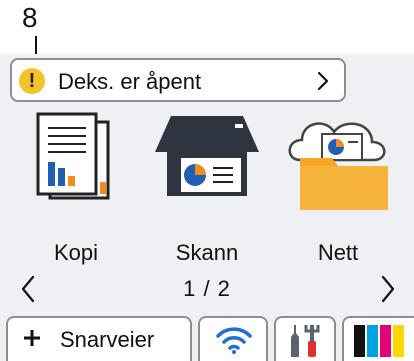 This screenshot has height=361, width=414. Describe the element at coordinates (76, 252) in the screenshot. I see `tile-copy-label: Kopi` at that location.